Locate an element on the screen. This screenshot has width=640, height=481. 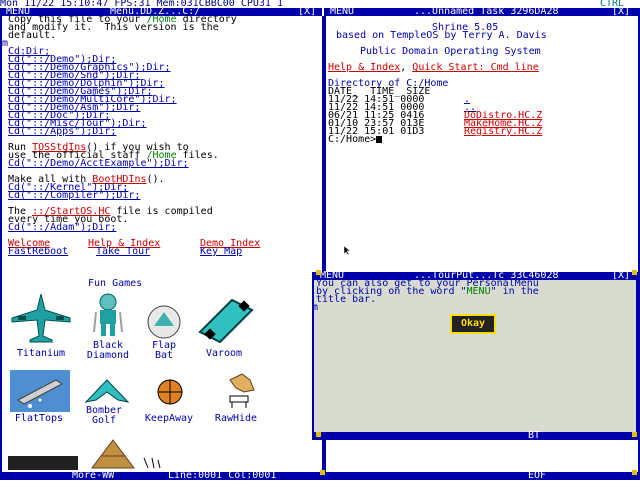
mouse-pointer-icon is located at coordinates (335, 247).